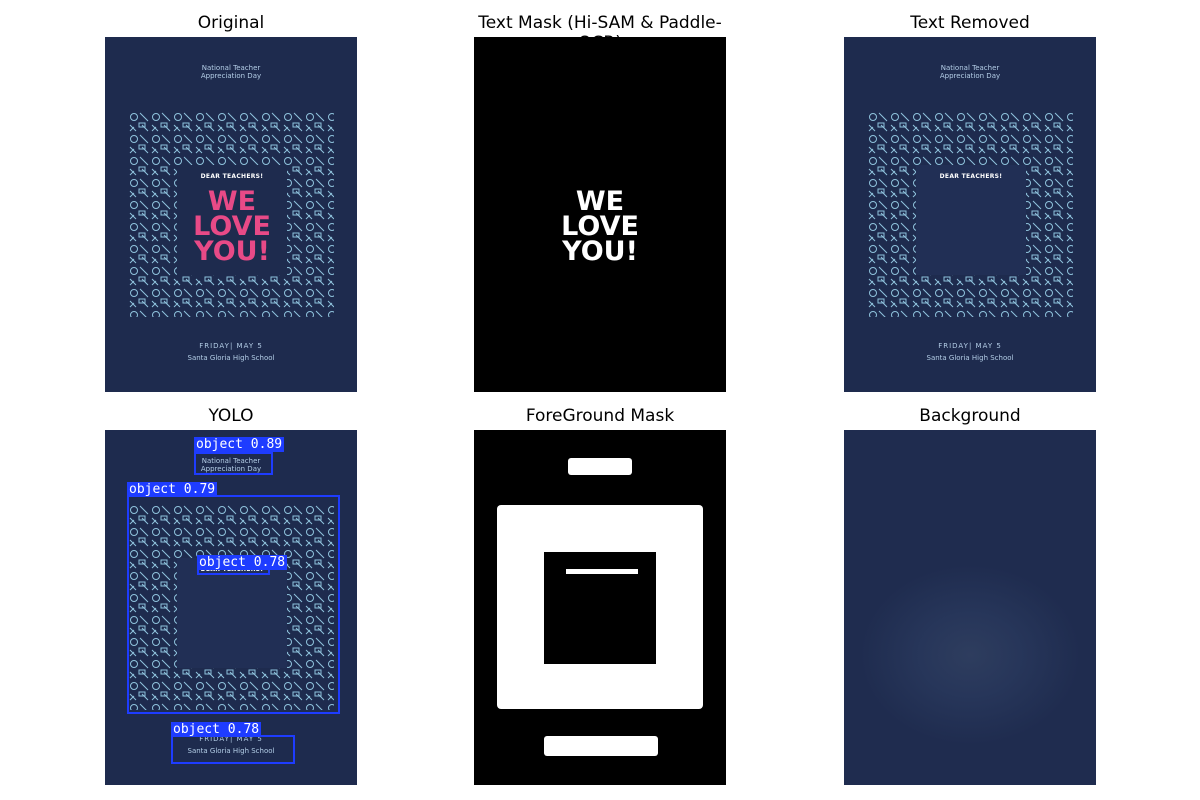 Image resolution: width=1200 pixels, height=800 pixels. I want to click on panel-title-text-removed: Text Removed, so click(970, 23).